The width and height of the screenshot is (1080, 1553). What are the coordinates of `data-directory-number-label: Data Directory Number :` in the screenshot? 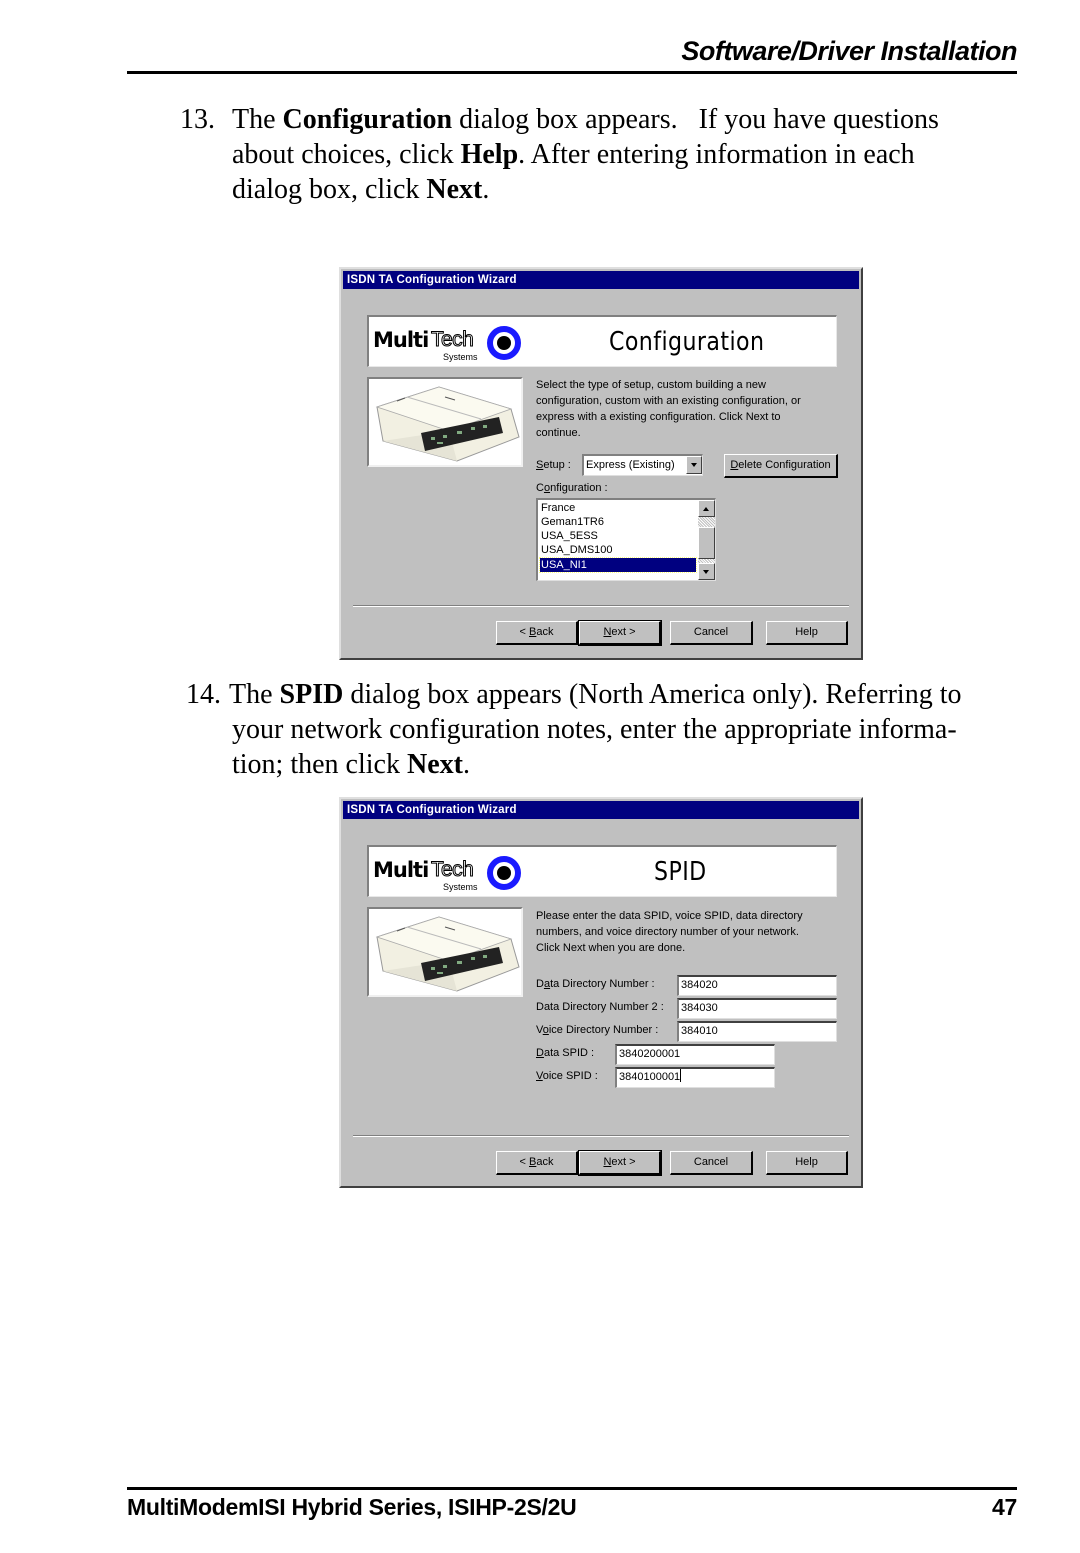 It's located at (595, 984).